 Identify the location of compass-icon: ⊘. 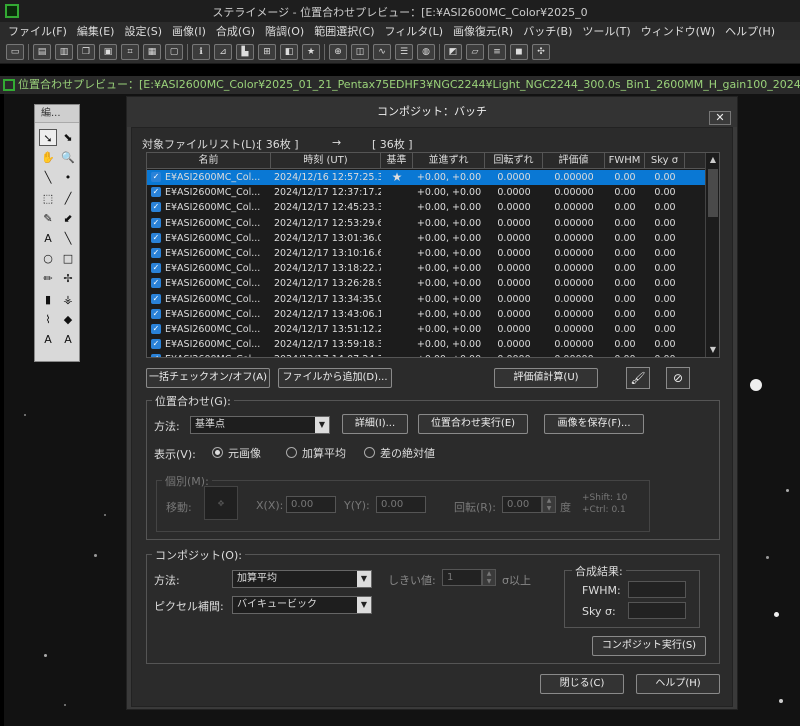
(678, 378).